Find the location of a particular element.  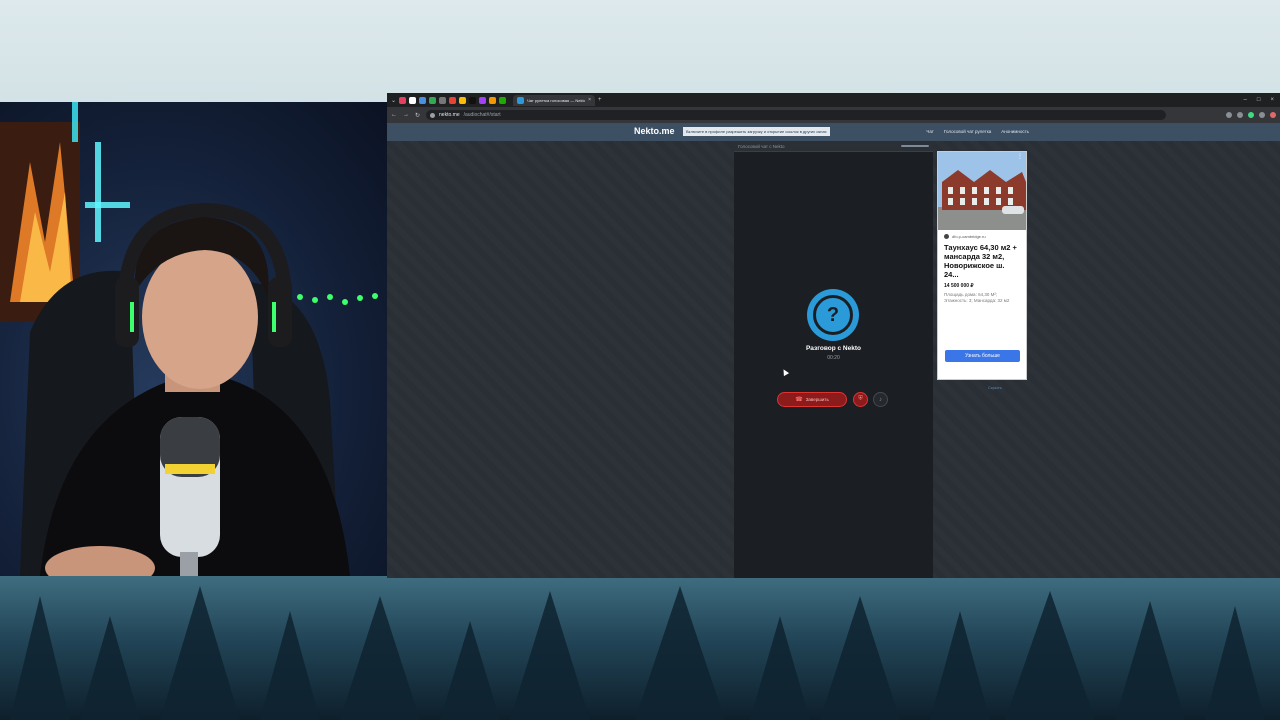

minimize-icon: – is located at coordinates (1245, 100).